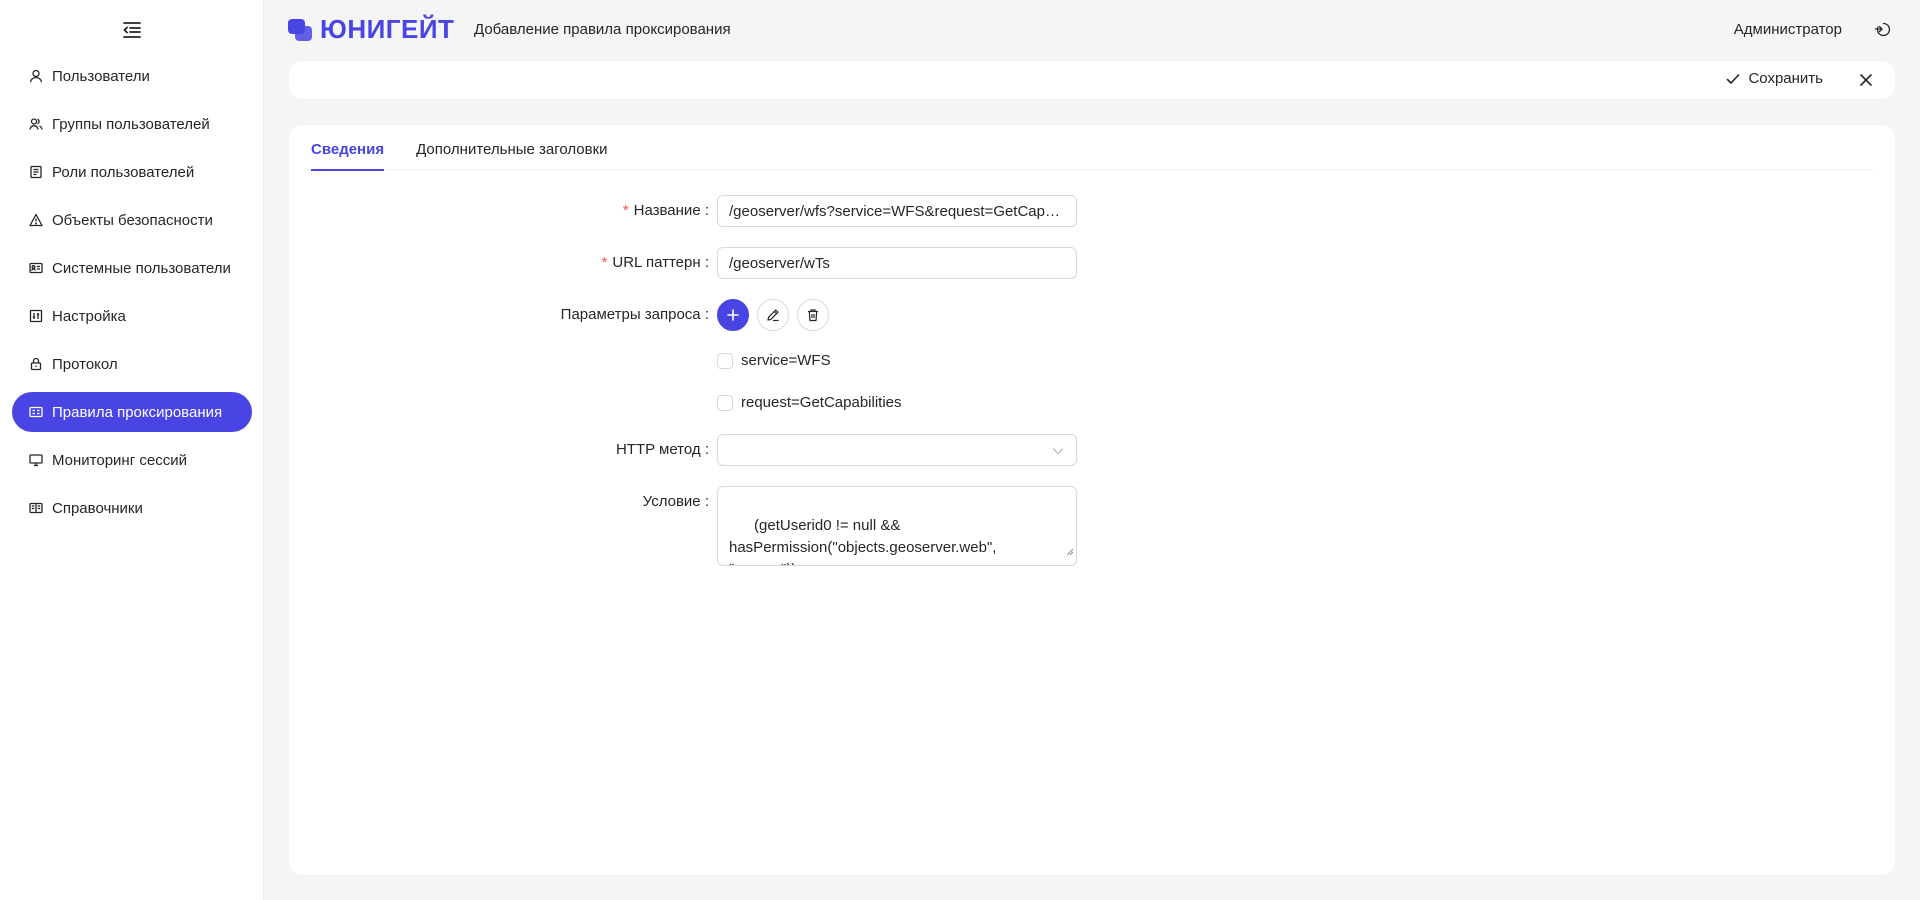 This screenshot has height=900, width=1920. I want to click on add-param-button, so click(733, 315).